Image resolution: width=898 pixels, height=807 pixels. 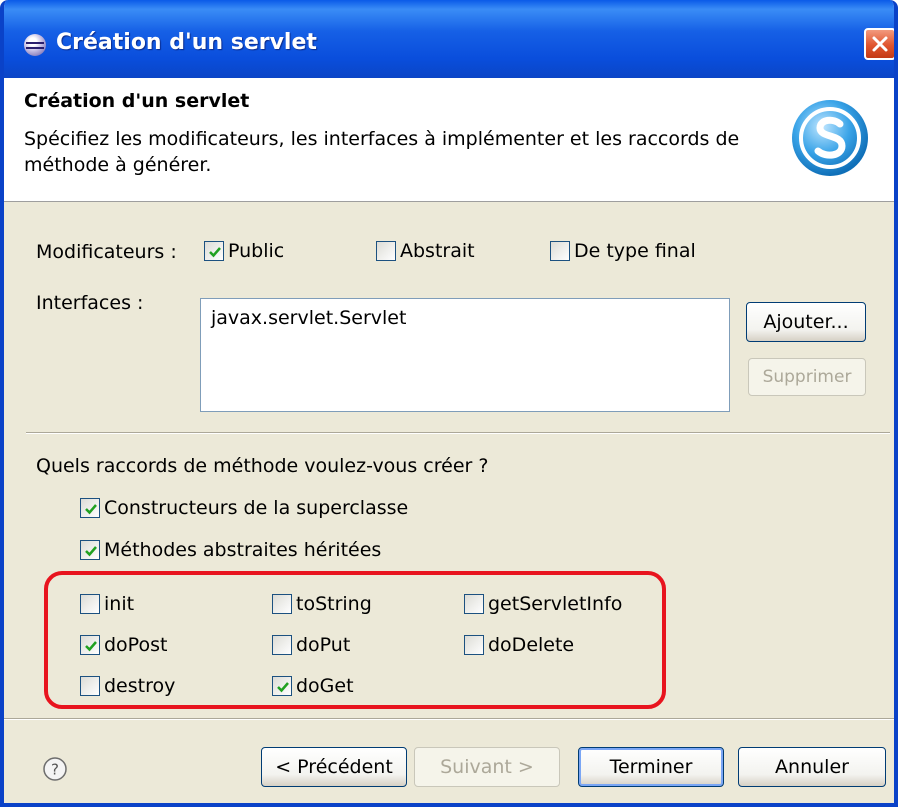 What do you see at coordinates (465, 355) in the screenshot?
I see `interfaces-list: javax.servlet.Servlet` at bounding box center [465, 355].